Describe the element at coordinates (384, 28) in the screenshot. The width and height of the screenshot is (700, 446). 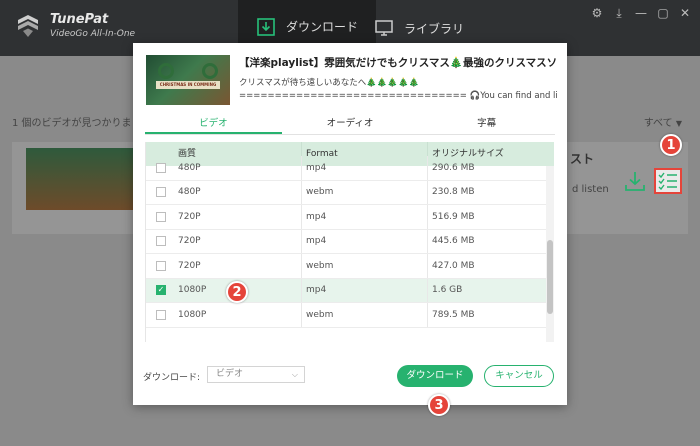
I see `monitor-icon` at that location.